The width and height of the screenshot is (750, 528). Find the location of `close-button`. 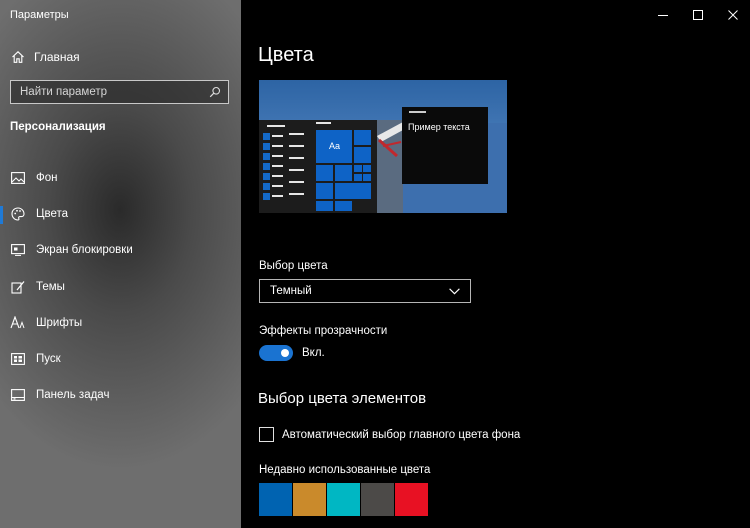

close-button is located at coordinates (732, 15).